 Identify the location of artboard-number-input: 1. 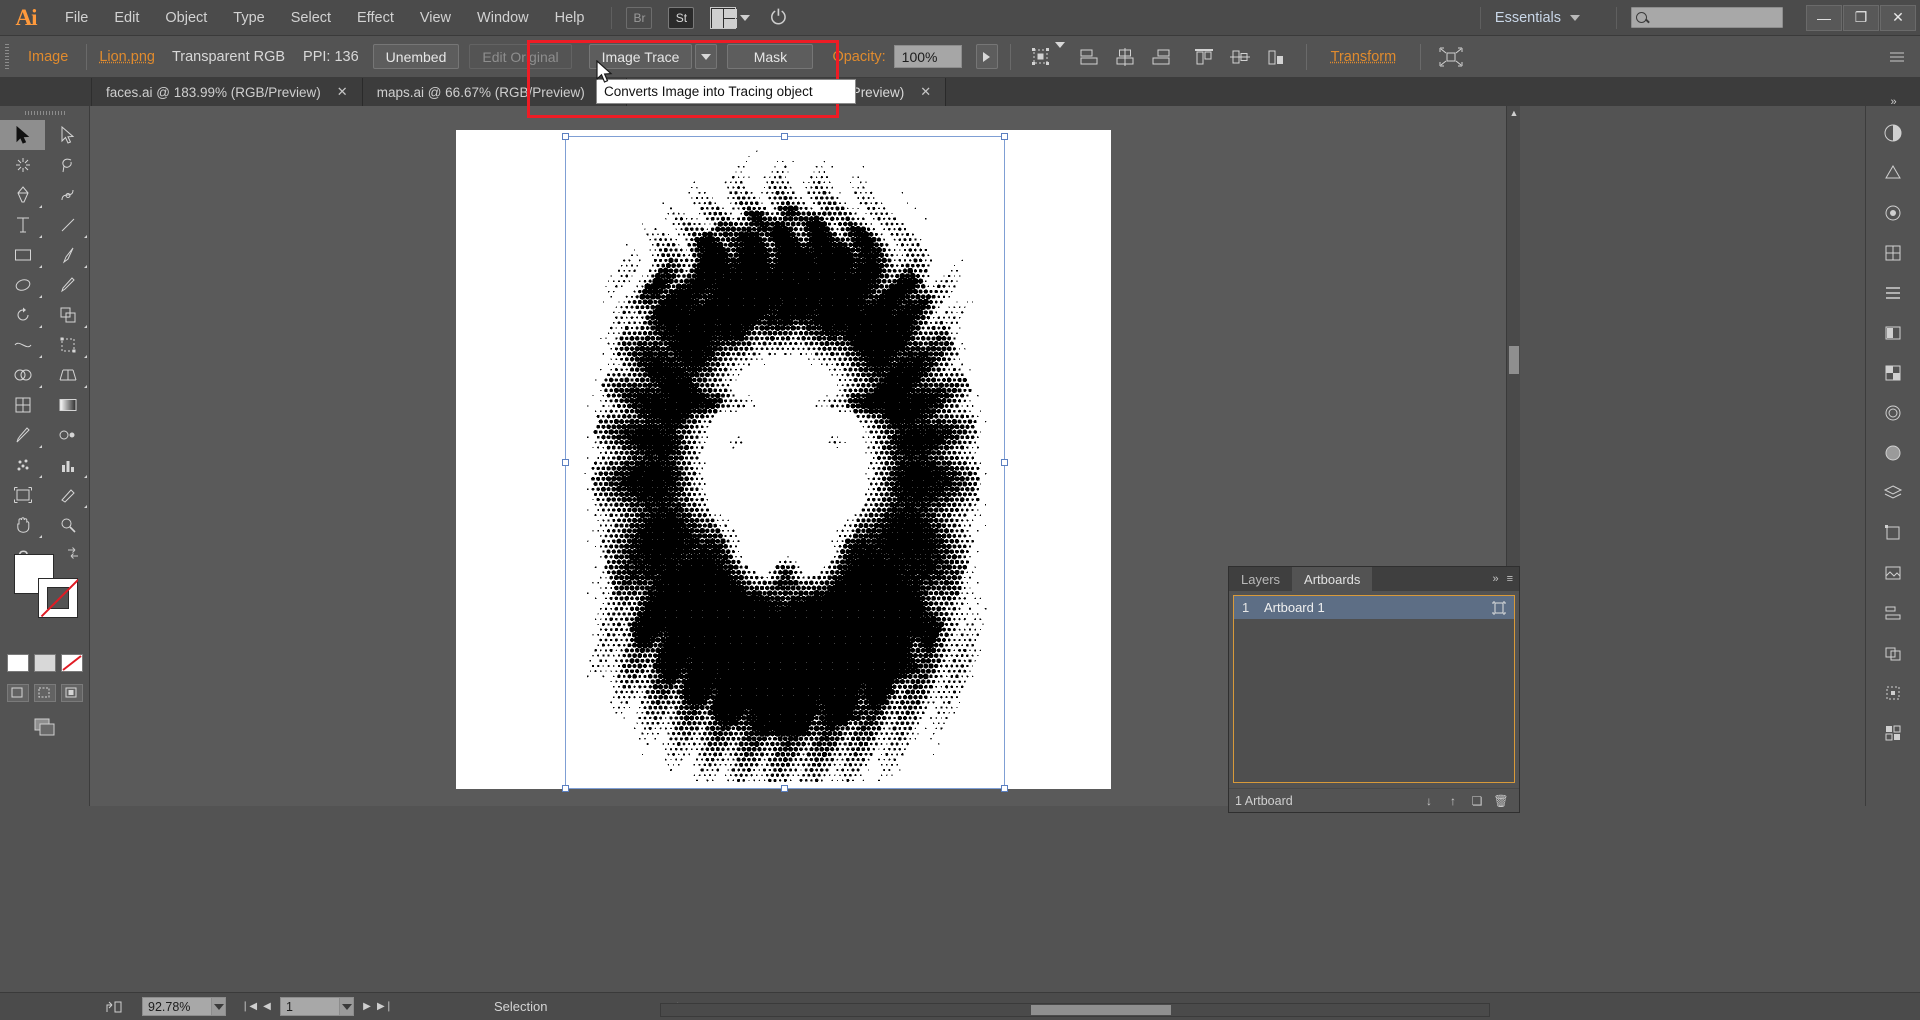
(310, 1006).